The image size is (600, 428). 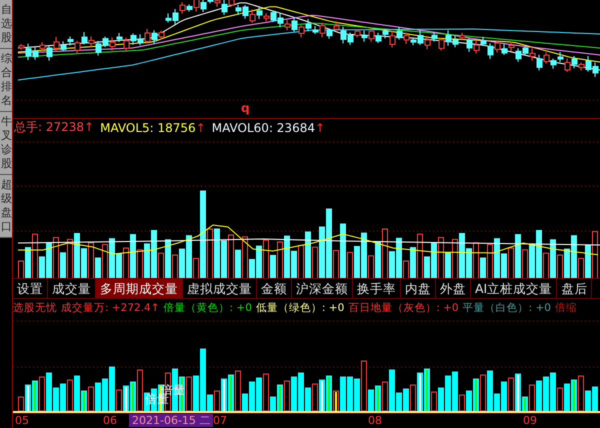 What do you see at coordinates (245, 108) in the screenshot?
I see `chart-marker: q` at bounding box center [245, 108].